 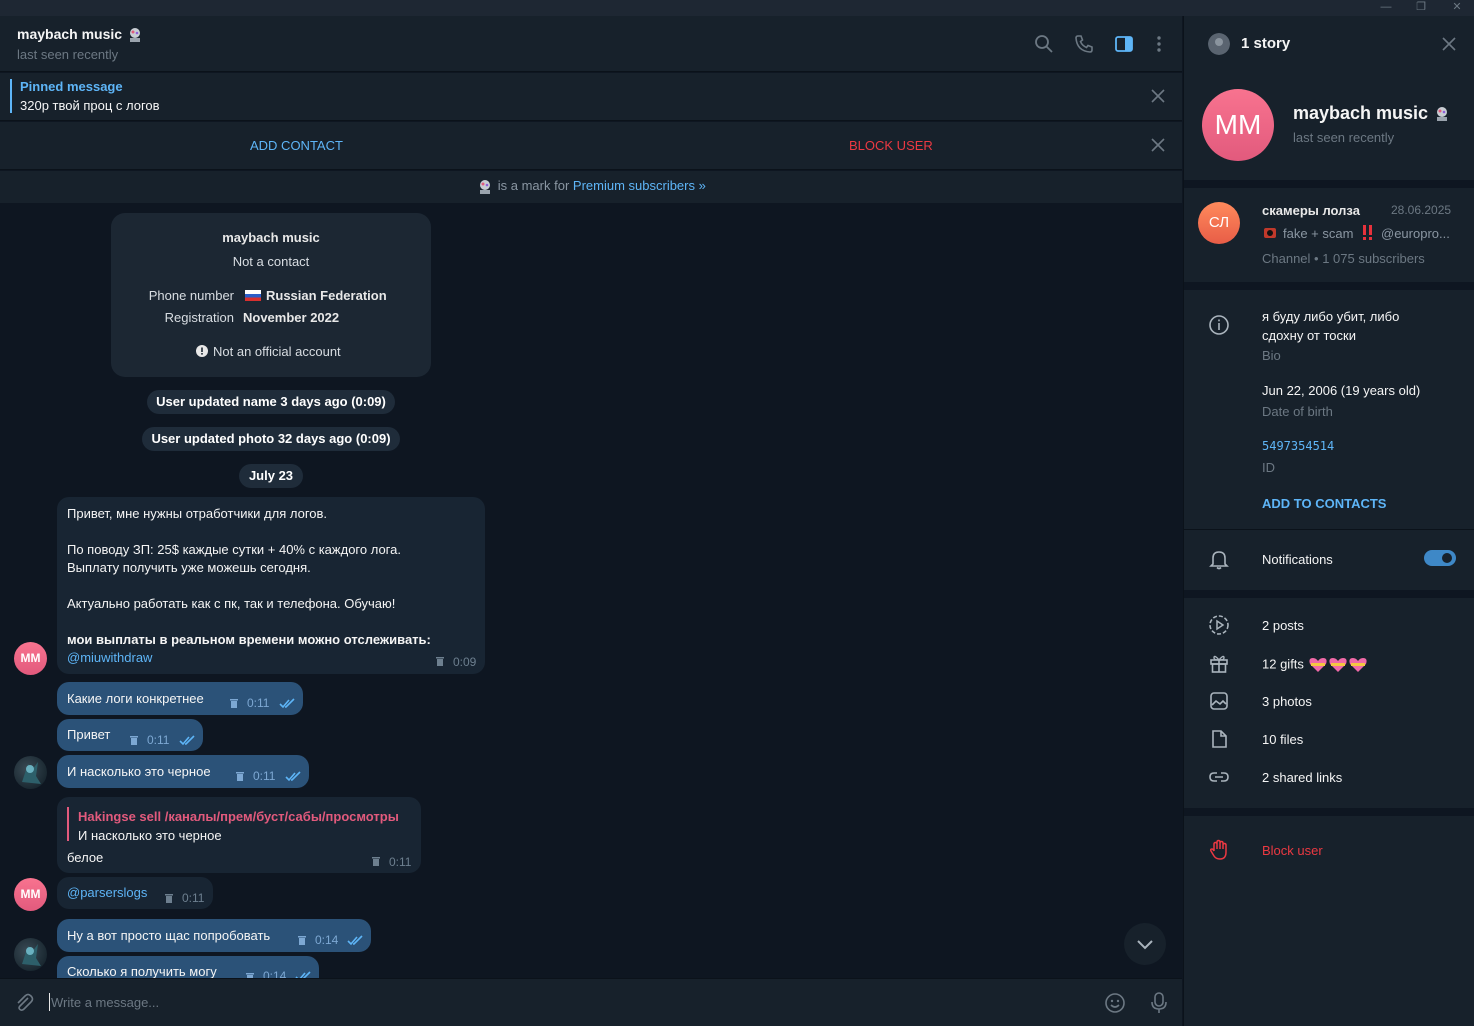 What do you see at coordinates (24, 1003) in the screenshot?
I see `attach-icon` at bounding box center [24, 1003].